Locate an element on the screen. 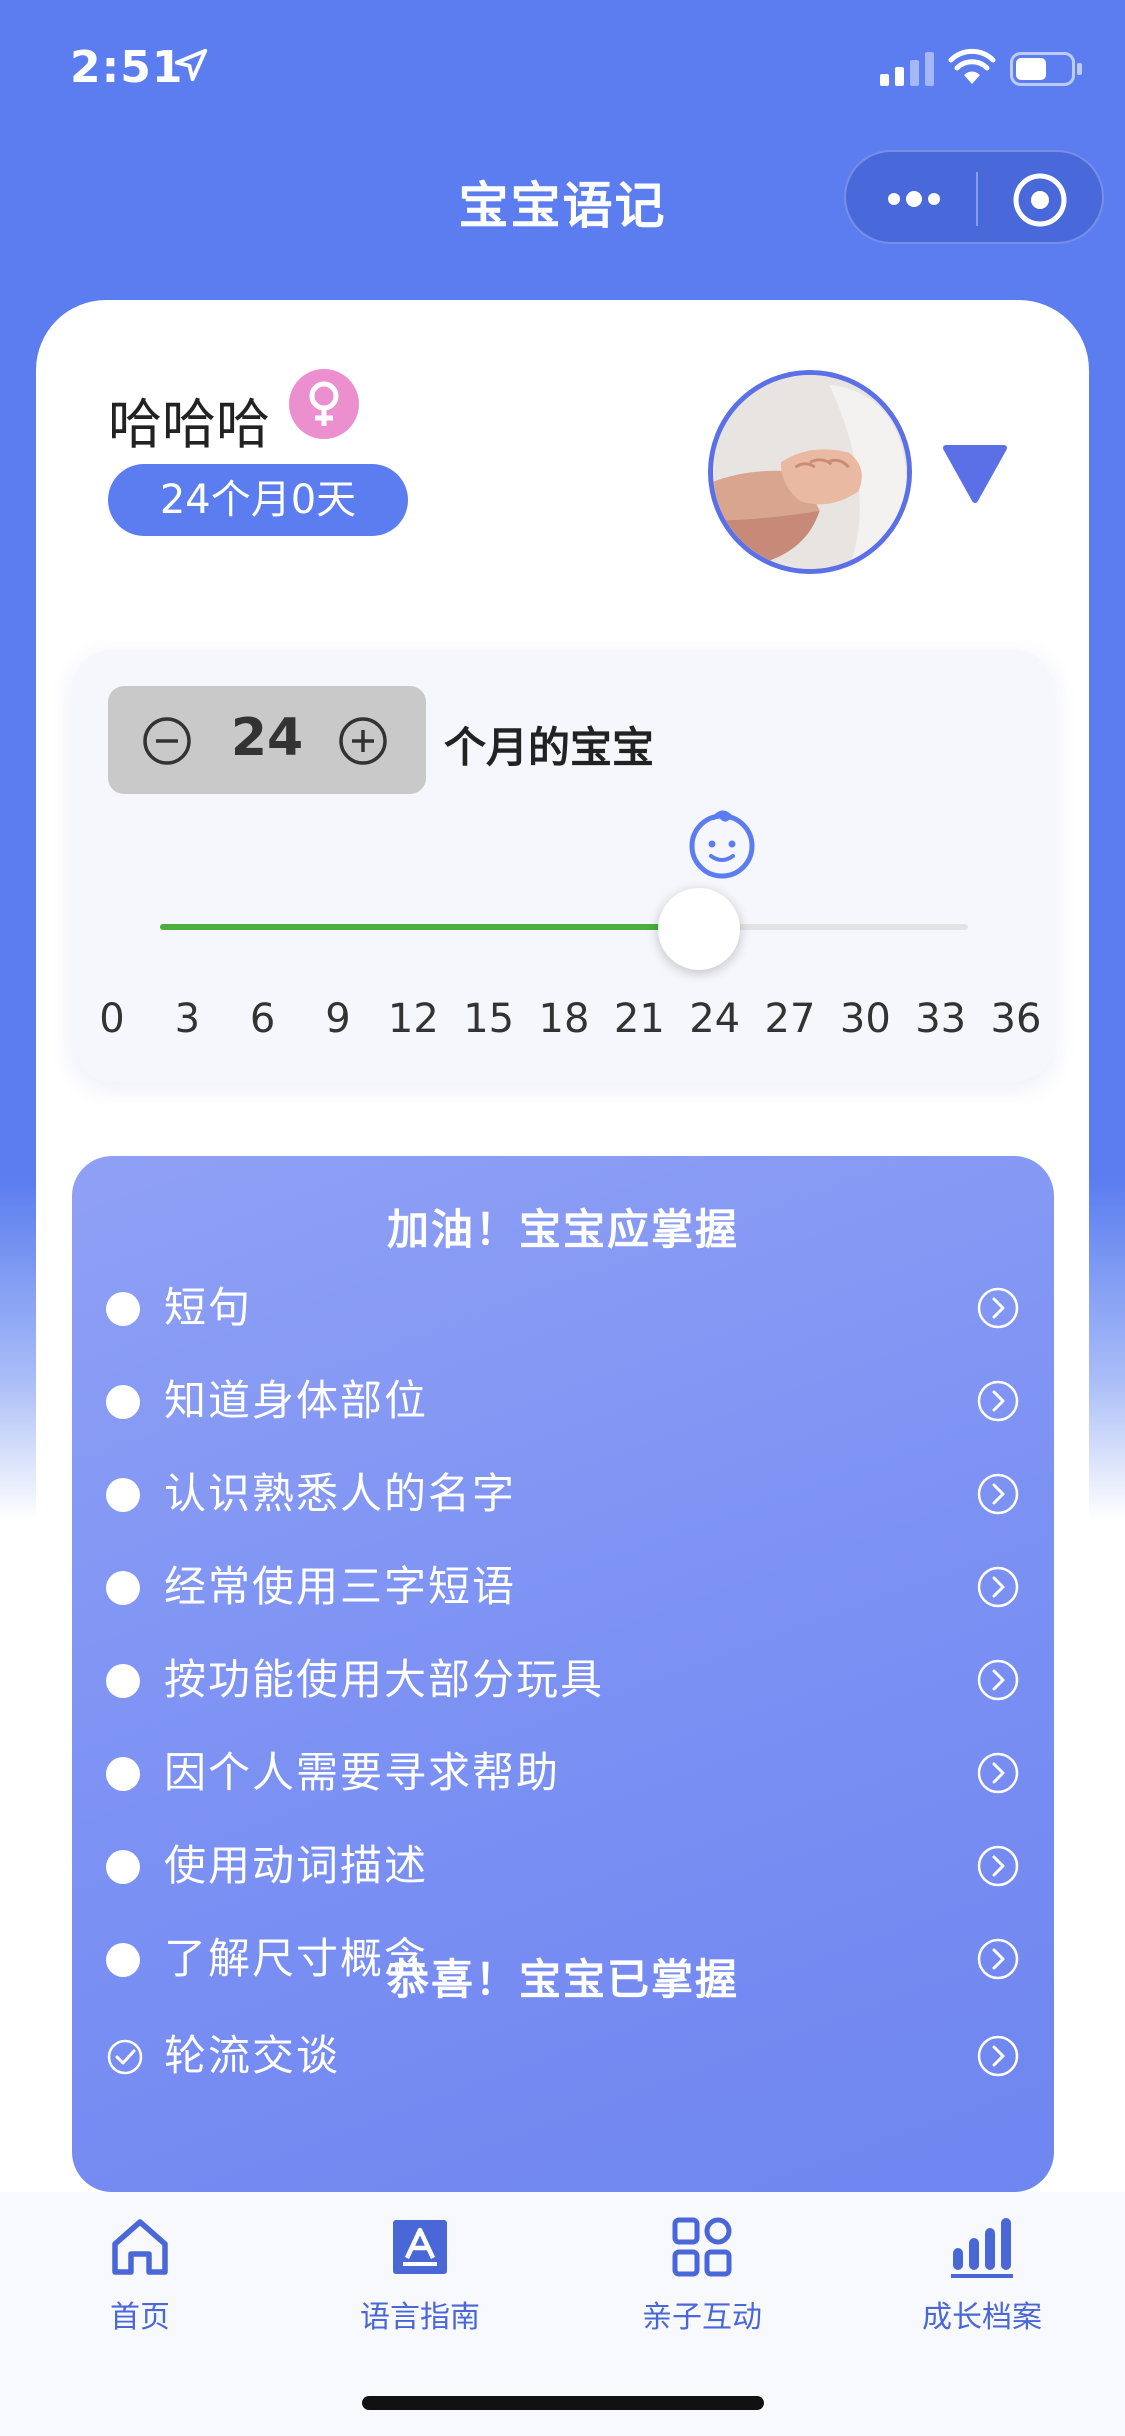 The width and height of the screenshot is (1125, 2436). month-value: 24 is located at coordinates (267, 738).